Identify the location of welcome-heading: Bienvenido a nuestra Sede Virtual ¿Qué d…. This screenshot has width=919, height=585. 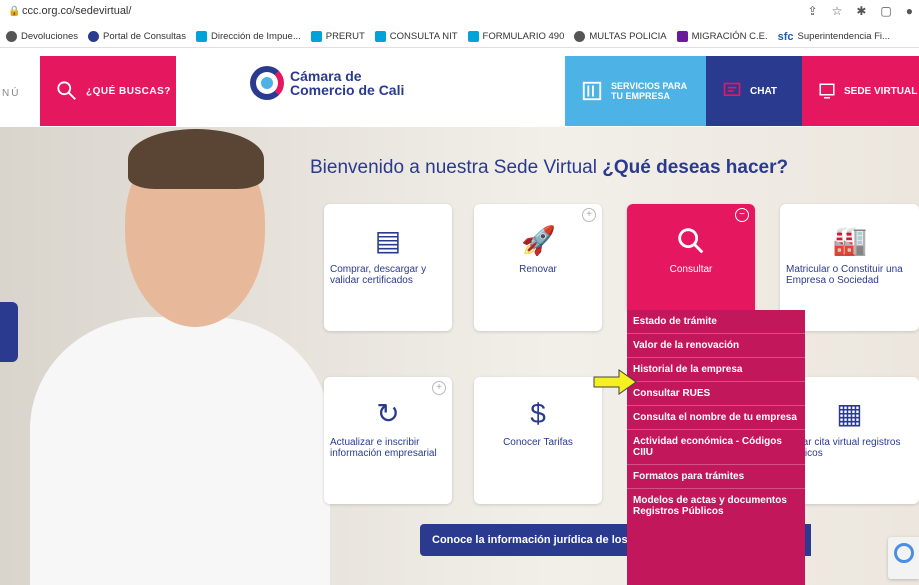
(549, 167).